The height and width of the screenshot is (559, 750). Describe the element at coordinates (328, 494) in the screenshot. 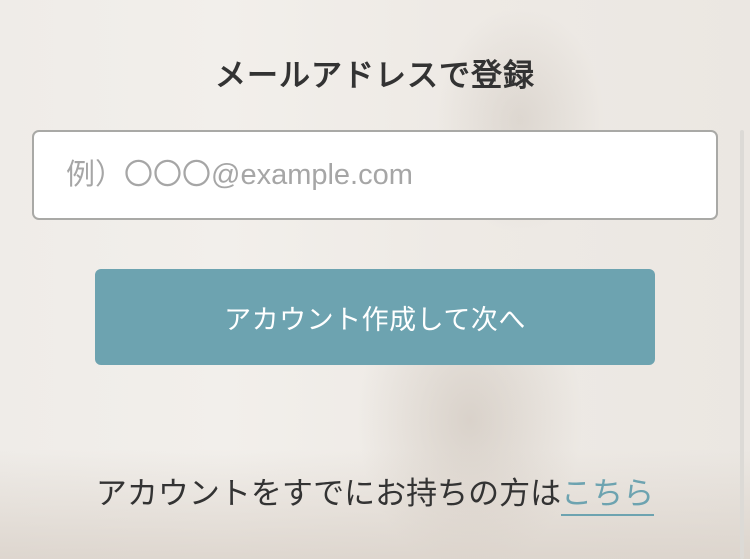

I see `login-prompt-text: アカウントをすでにお持ちの方は` at that location.